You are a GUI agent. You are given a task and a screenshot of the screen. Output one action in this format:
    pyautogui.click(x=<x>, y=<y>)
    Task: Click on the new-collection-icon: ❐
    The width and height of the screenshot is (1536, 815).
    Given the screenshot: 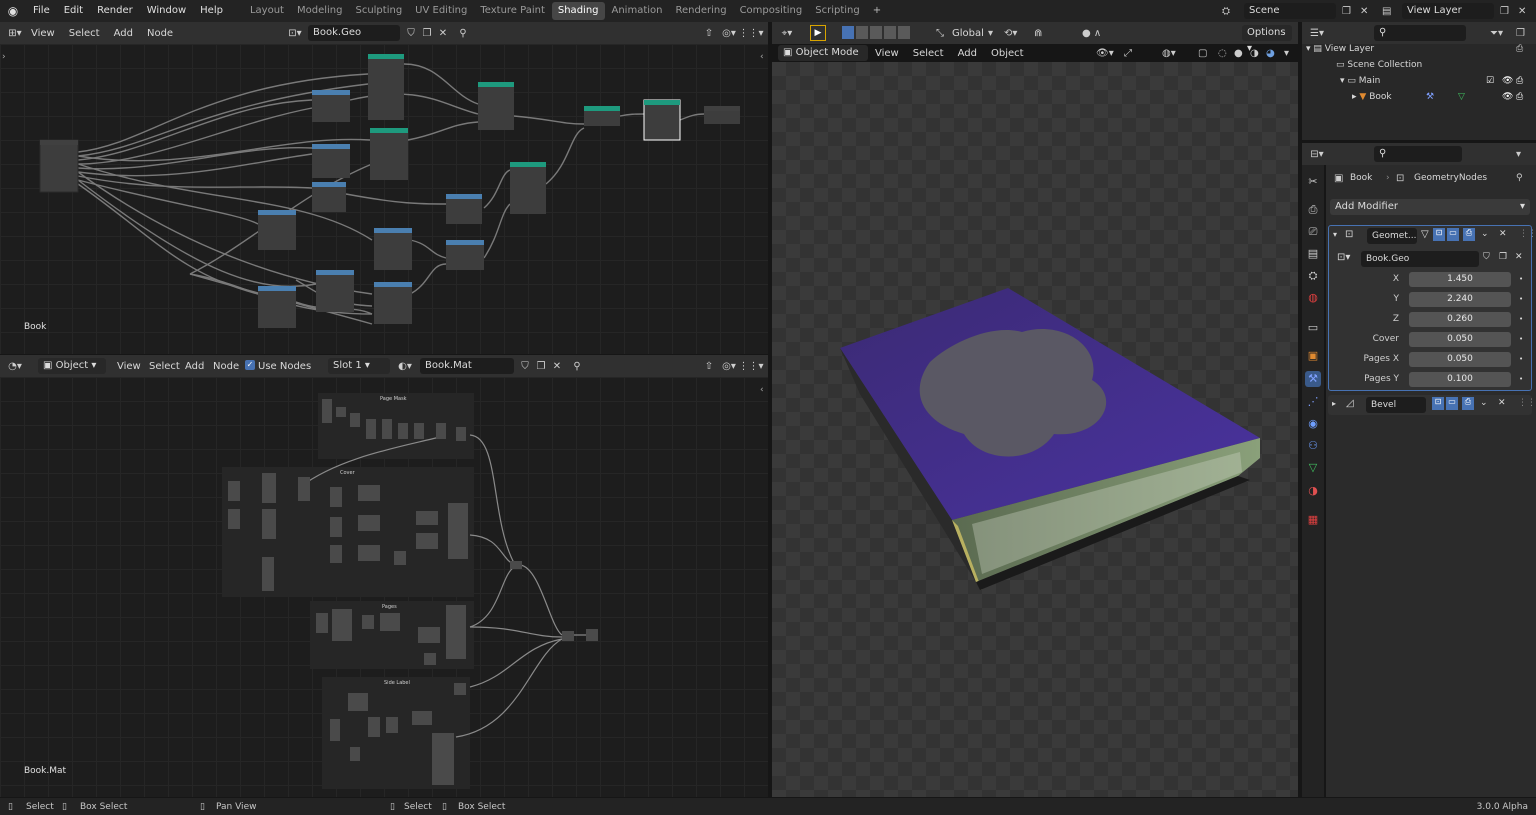 What is the action you would take?
    pyautogui.click(x=1520, y=33)
    